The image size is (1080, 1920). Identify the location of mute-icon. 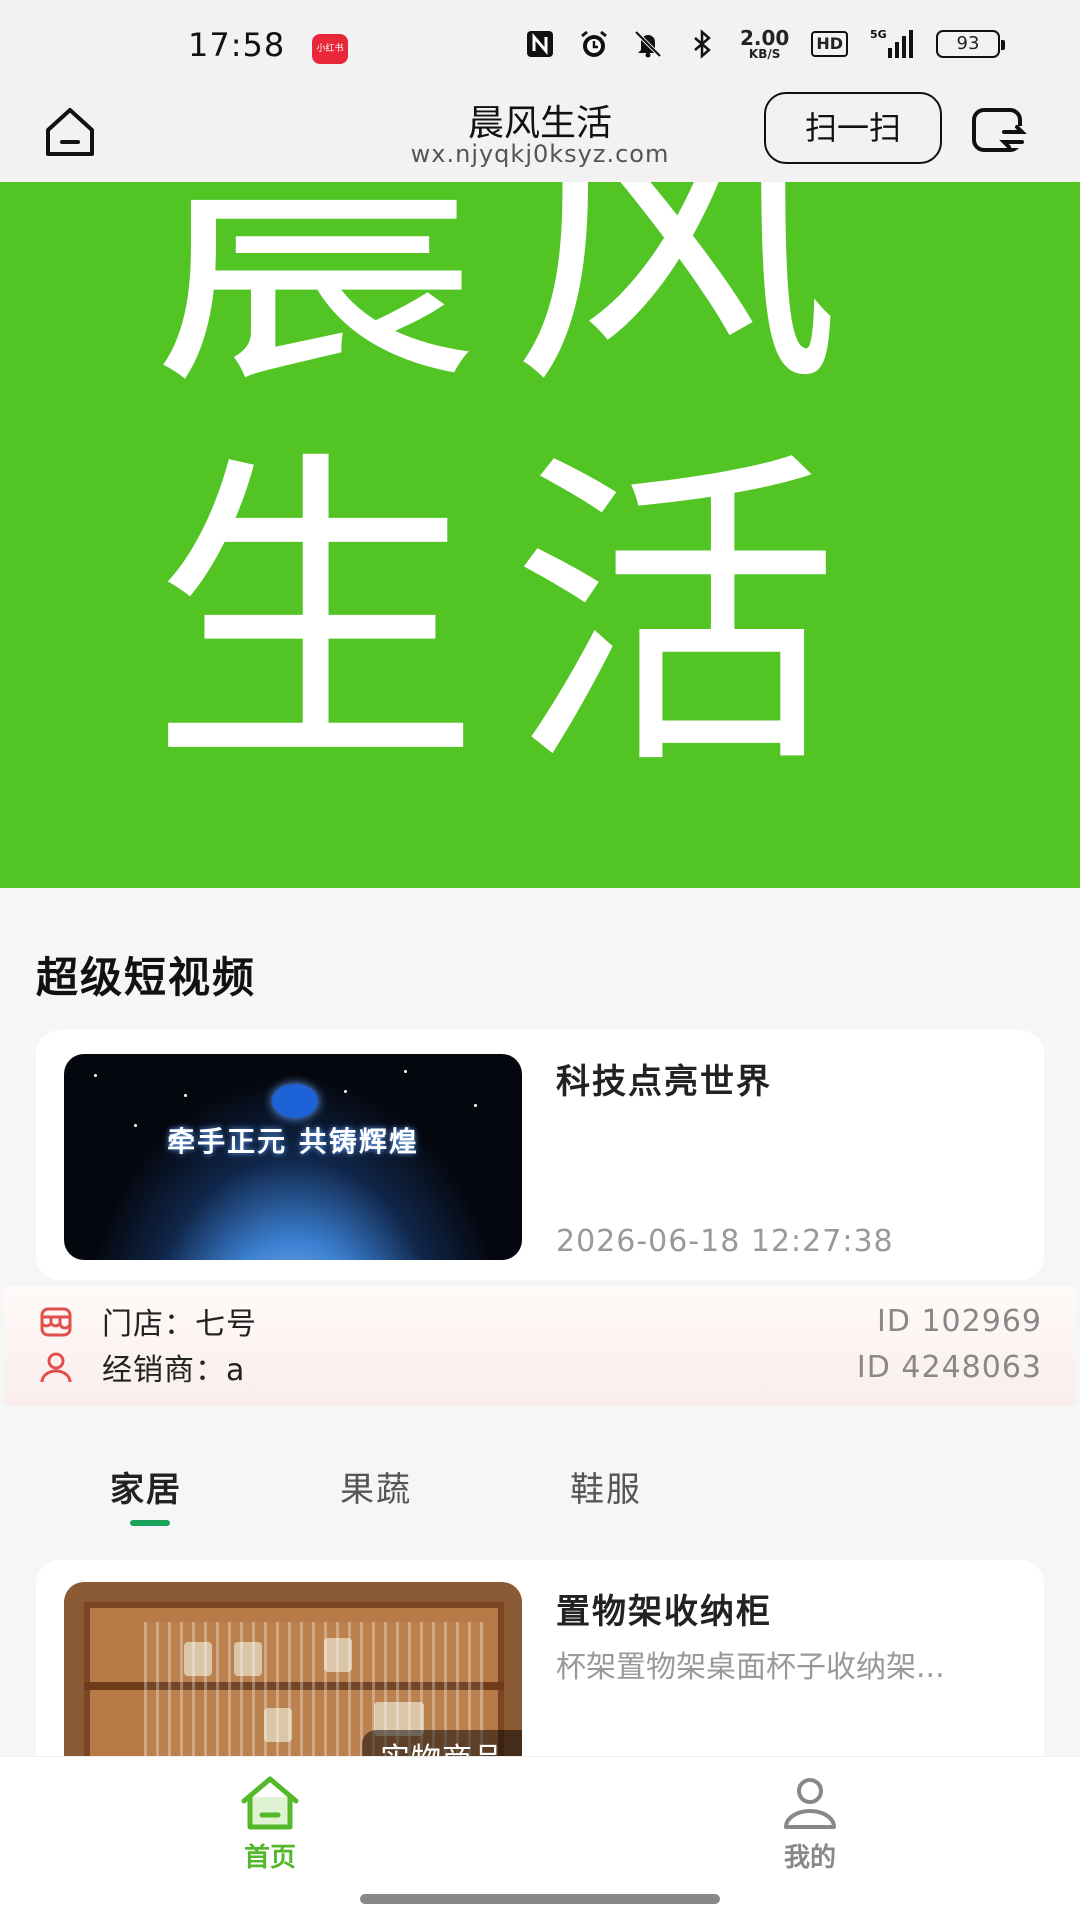
(648, 44).